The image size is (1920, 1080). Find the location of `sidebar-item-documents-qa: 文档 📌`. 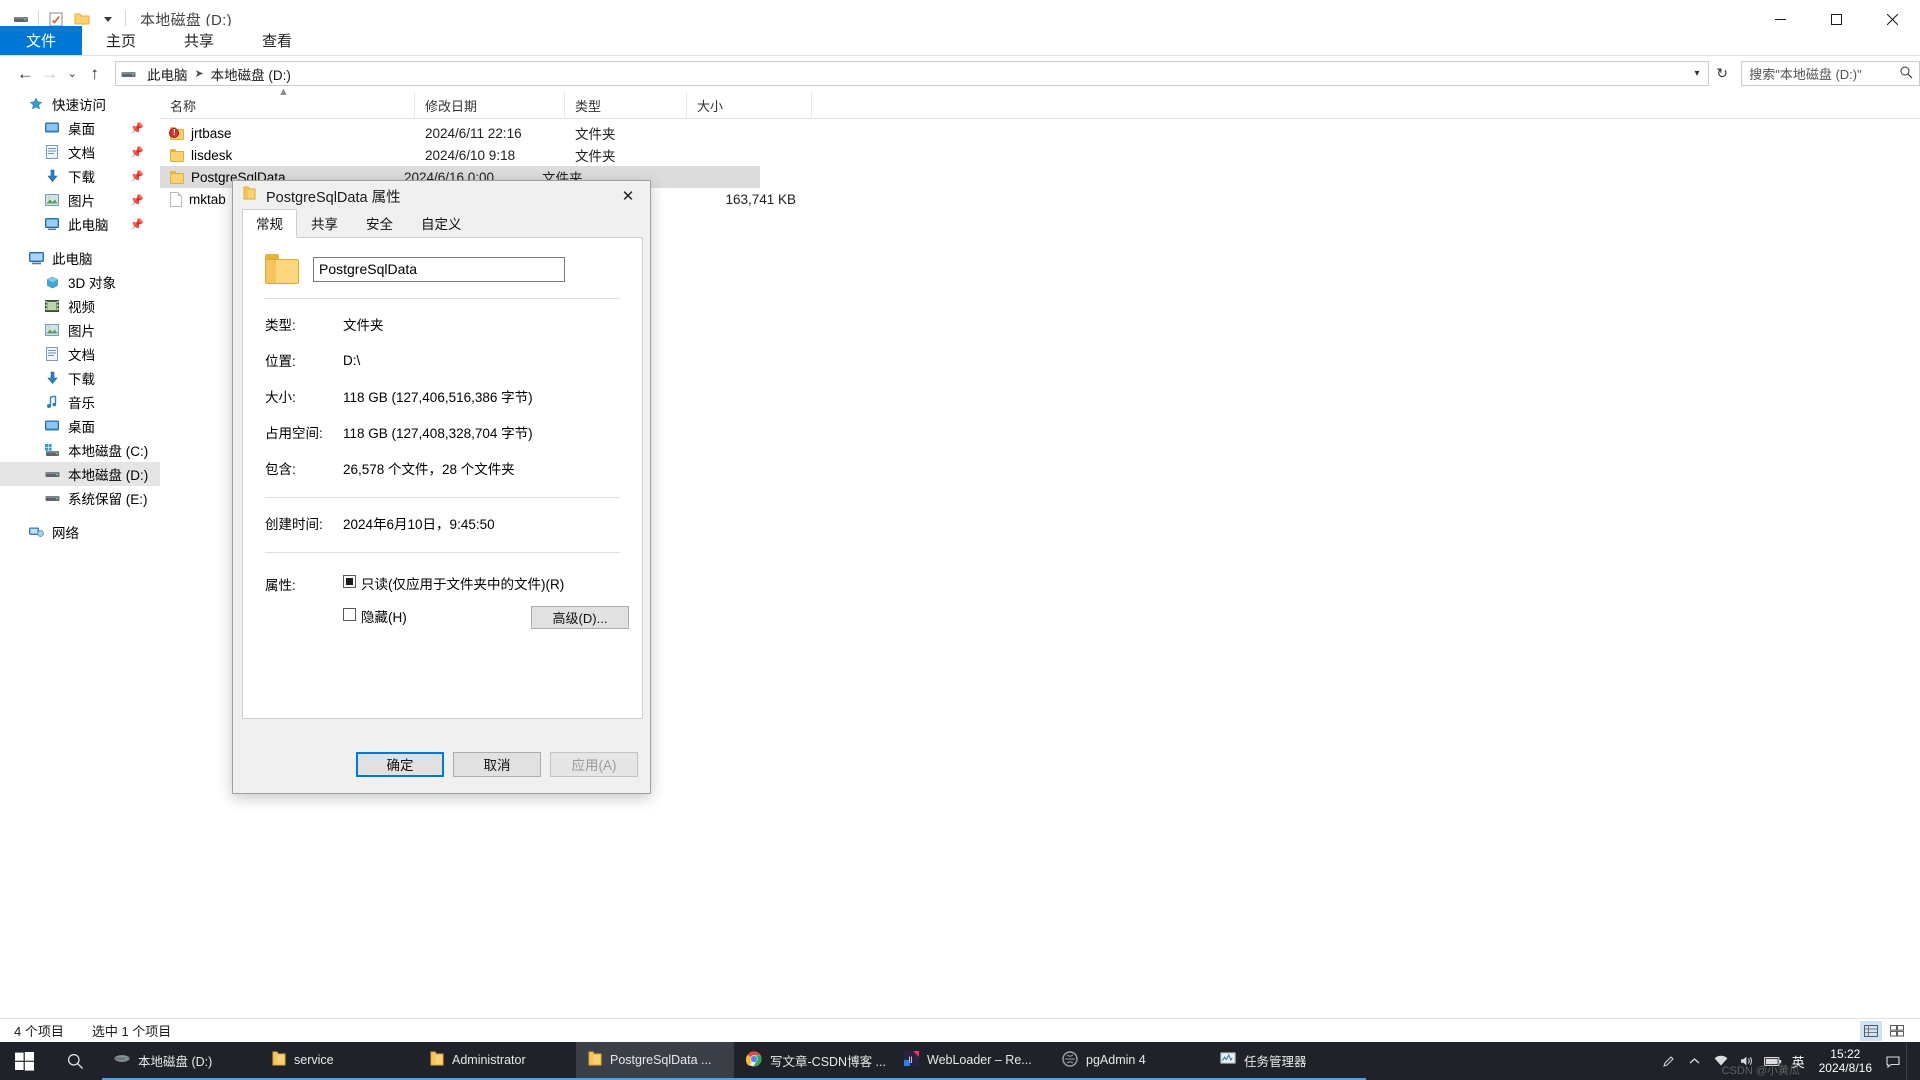

sidebar-item-documents-qa: 文档 📌 is located at coordinates (80, 152).